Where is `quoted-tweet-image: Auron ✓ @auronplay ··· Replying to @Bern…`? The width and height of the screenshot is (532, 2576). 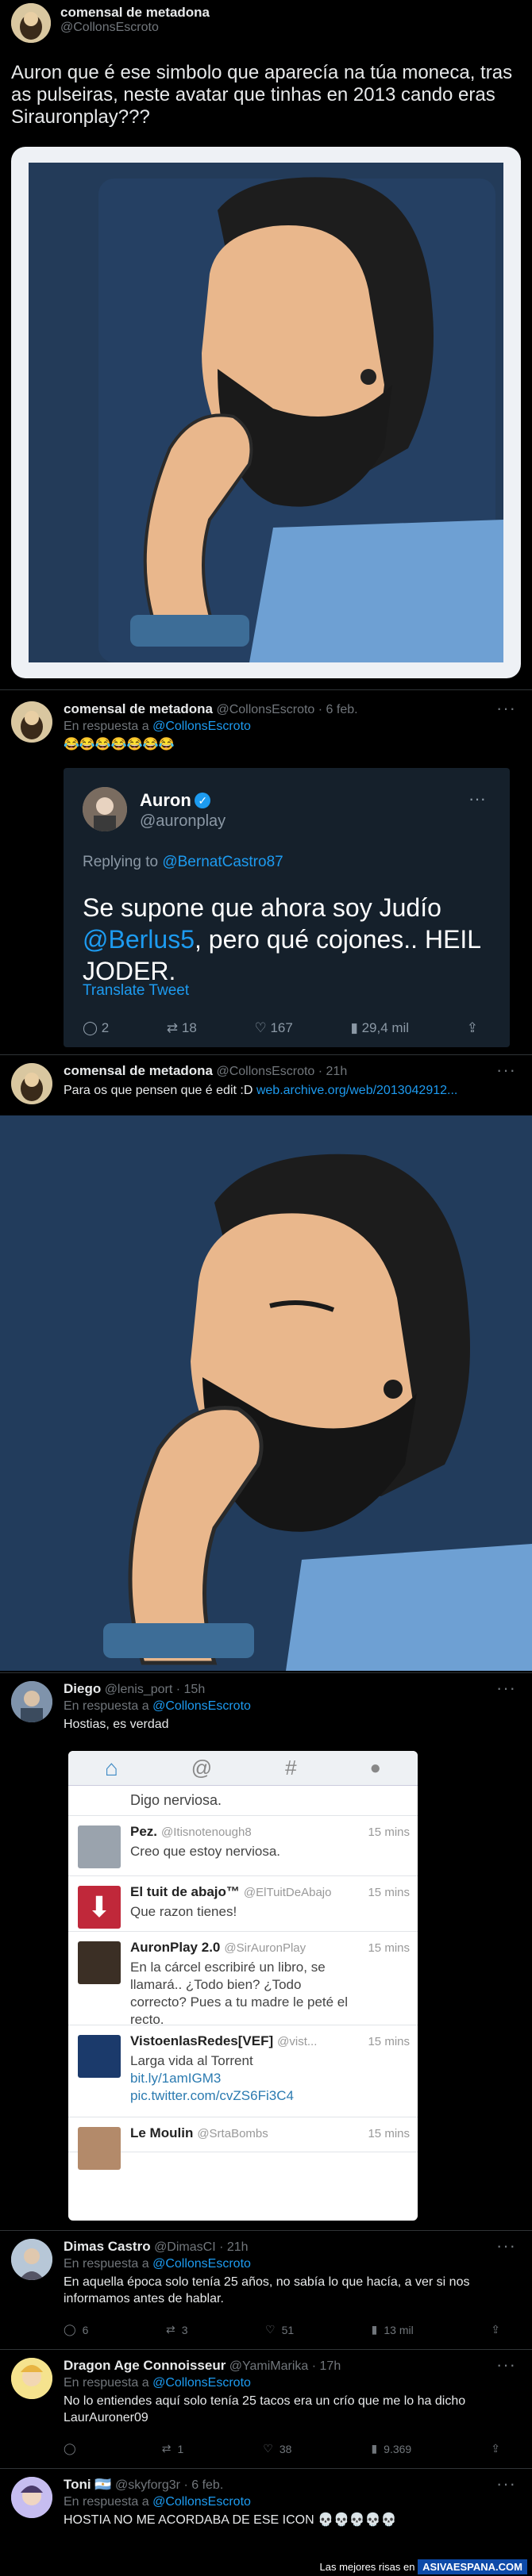 quoted-tweet-image: Auron ✓ @auronplay ··· Replying to @Bern… is located at coordinates (287, 907).